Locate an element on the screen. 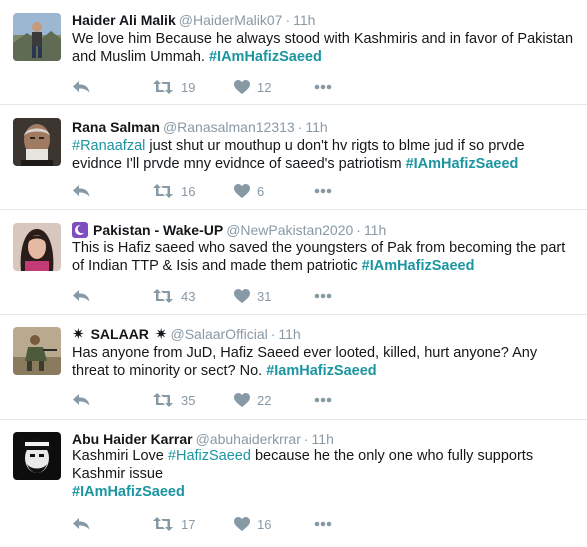 The height and width of the screenshot is (547, 587). retweet-button: 35 is located at coordinates (173, 400).